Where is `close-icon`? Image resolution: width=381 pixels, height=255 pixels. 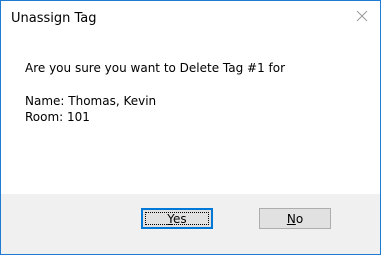
close-icon is located at coordinates (362, 16).